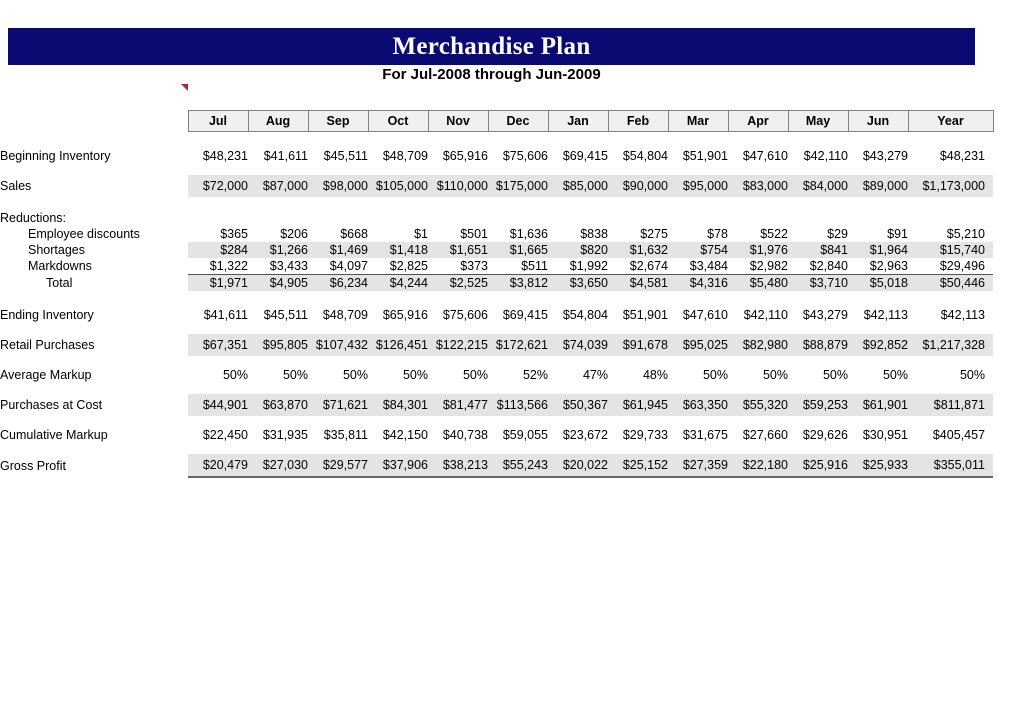  What do you see at coordinates (950, 466) in the screenshot?
I see `cell-value-year: $355,011` at bounding box center [950, 466].